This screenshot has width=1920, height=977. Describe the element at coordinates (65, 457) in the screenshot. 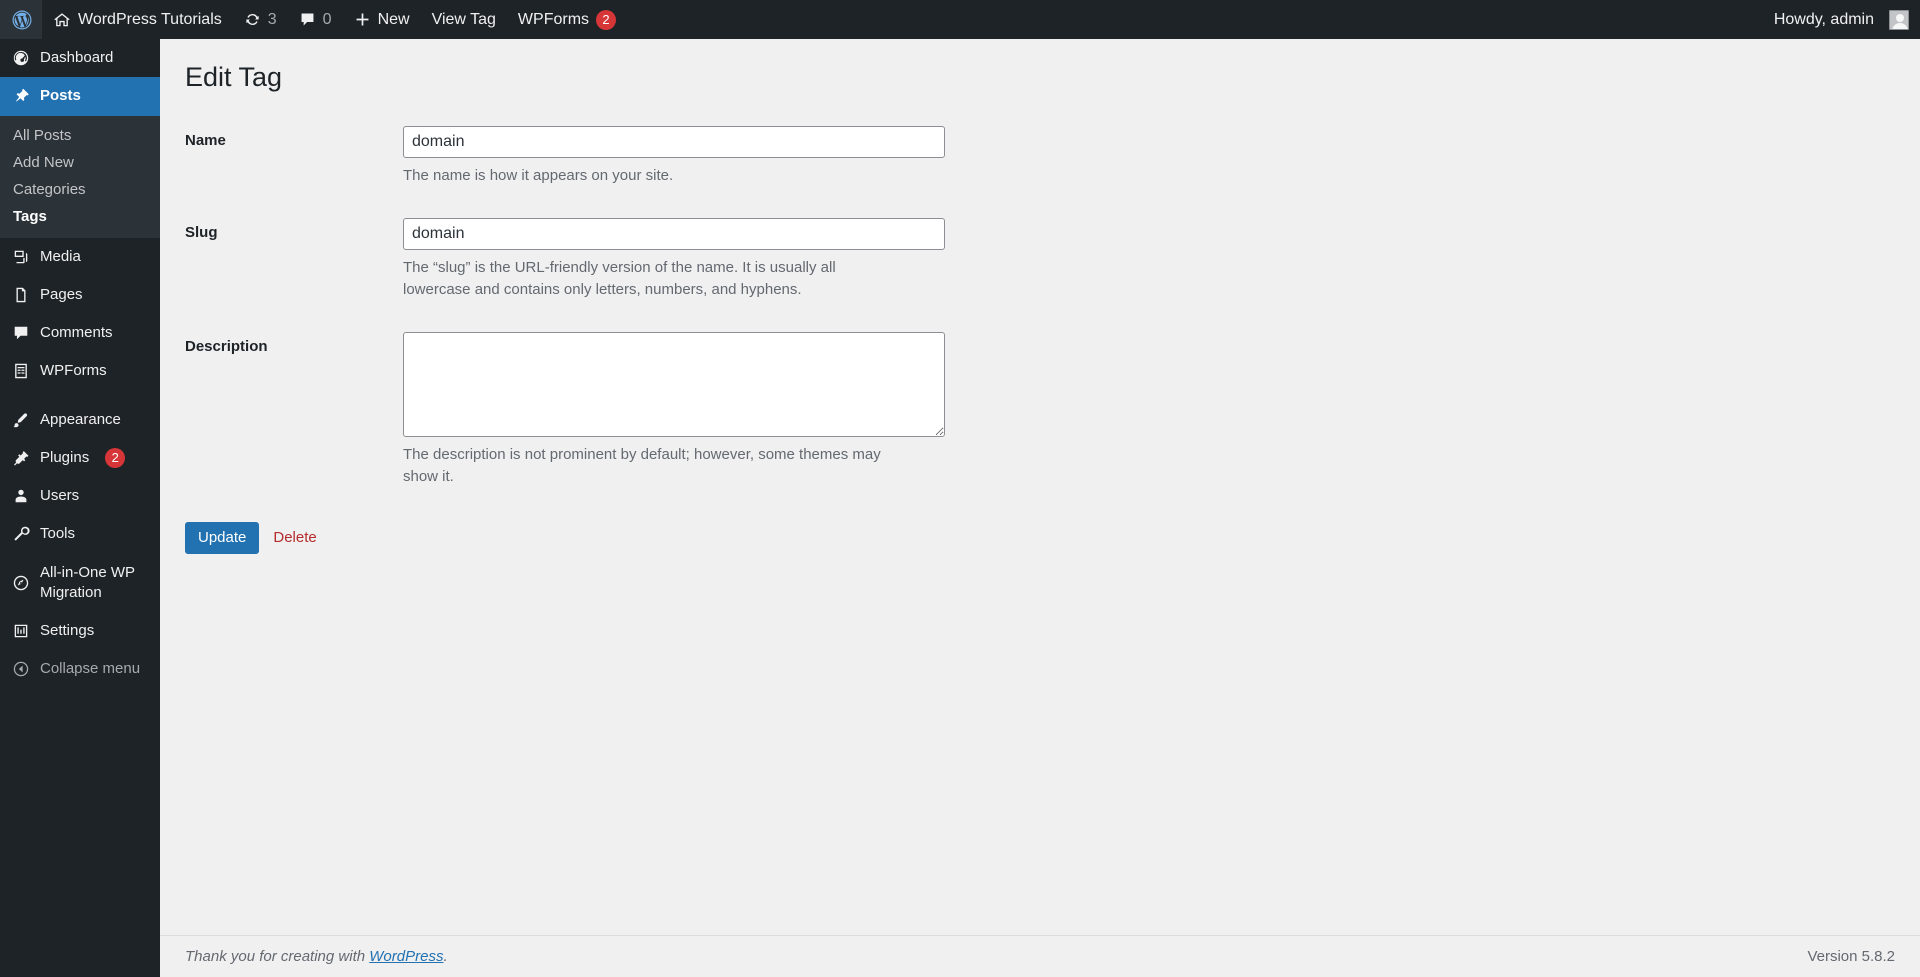

I see `sidebar-item-label: Plugins` at that location.